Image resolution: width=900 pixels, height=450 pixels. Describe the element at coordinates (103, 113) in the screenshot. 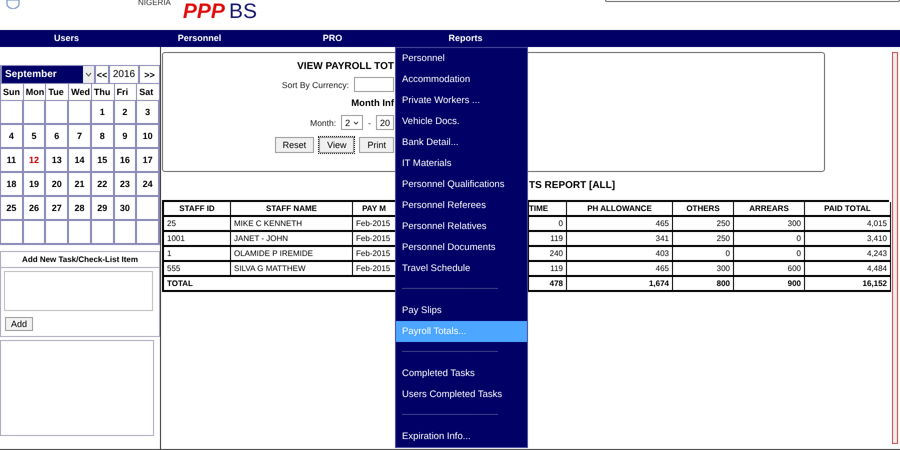

I see `calendar-day: 1` at that location.